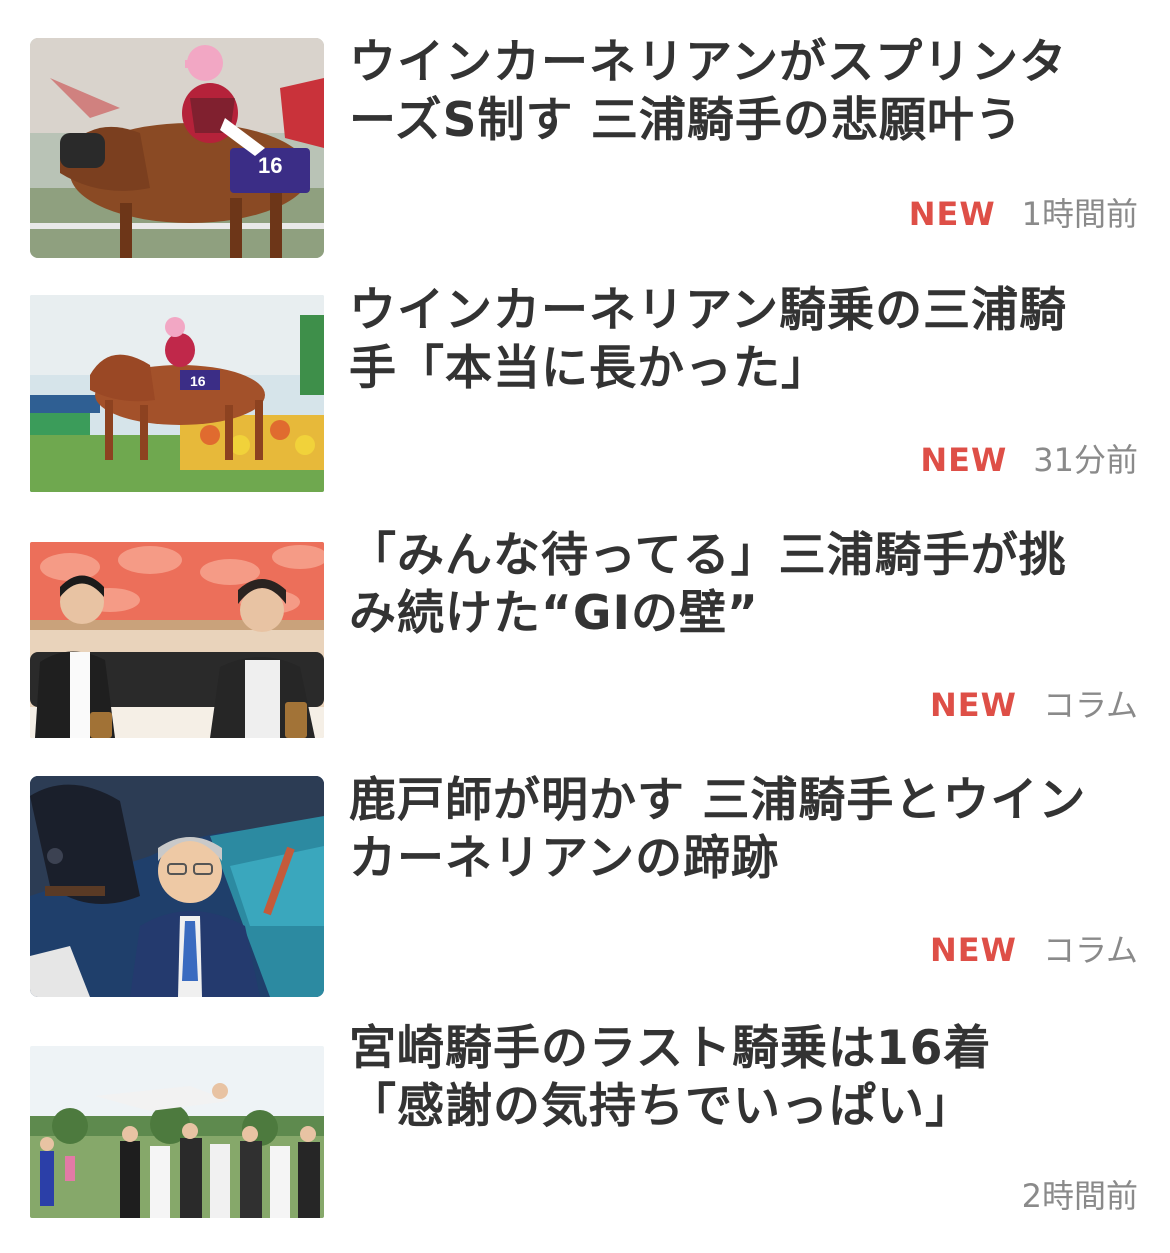  I want to click on article-title: ウインカーネリアンがスプリンタ ーズS制す 三浦騎手の悲願叶う, so click(744, 92).